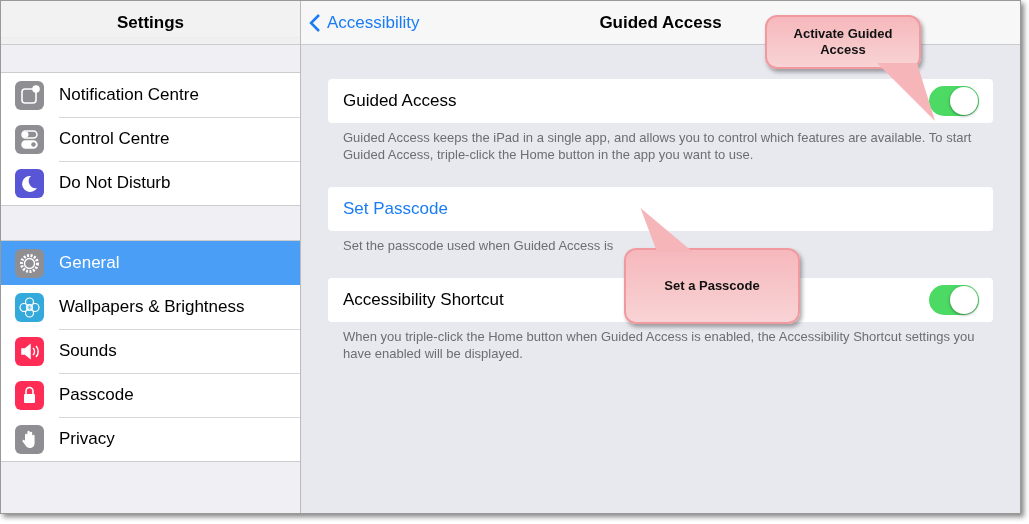  I want to click on sidebar-item-label: Privacy, so click(87, 439).